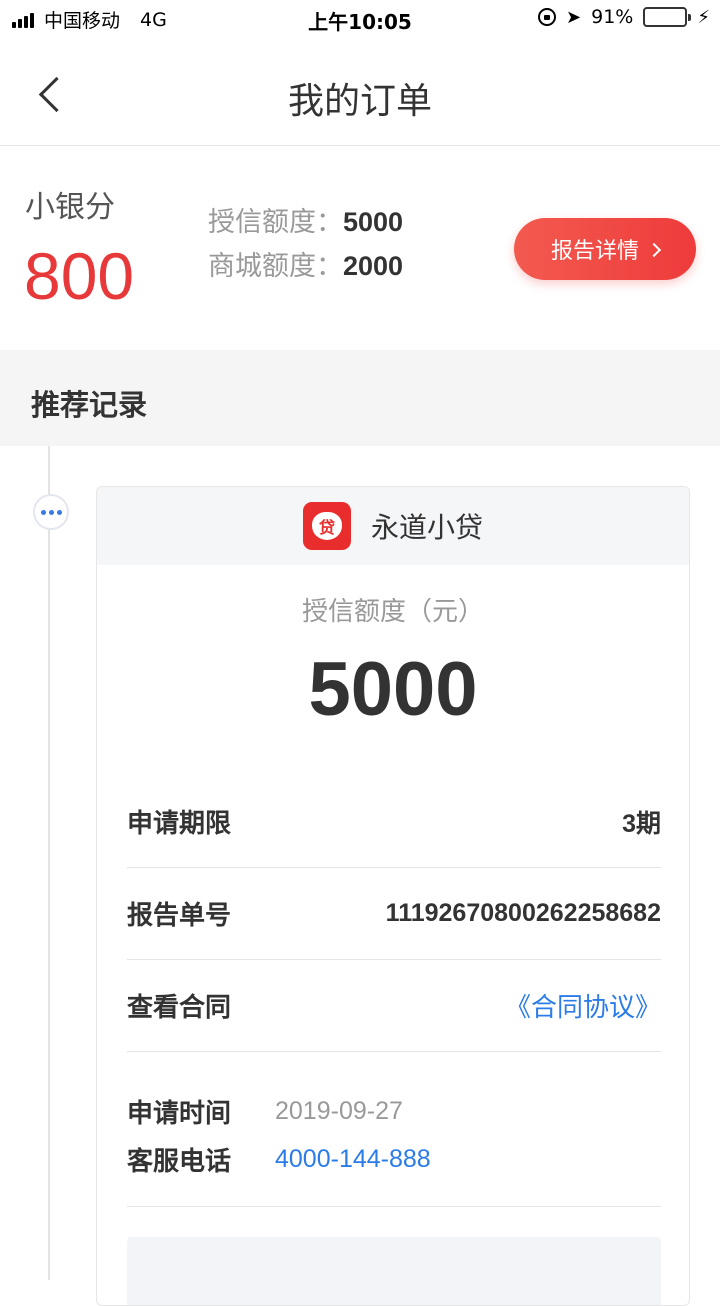 The image size is (720, 1306). Describe the element at coordinates (360, 20) in the screenshot. I see `status-bar: 中国移动 4G 上午10:05 ➤ 91% ⚡` at that location.